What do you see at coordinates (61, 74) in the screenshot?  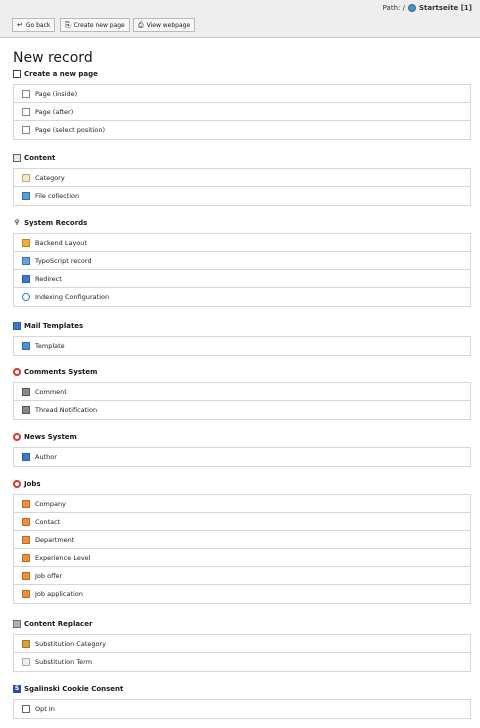 I see `section-heading: Create a new page` at bounding box center [61, 74].